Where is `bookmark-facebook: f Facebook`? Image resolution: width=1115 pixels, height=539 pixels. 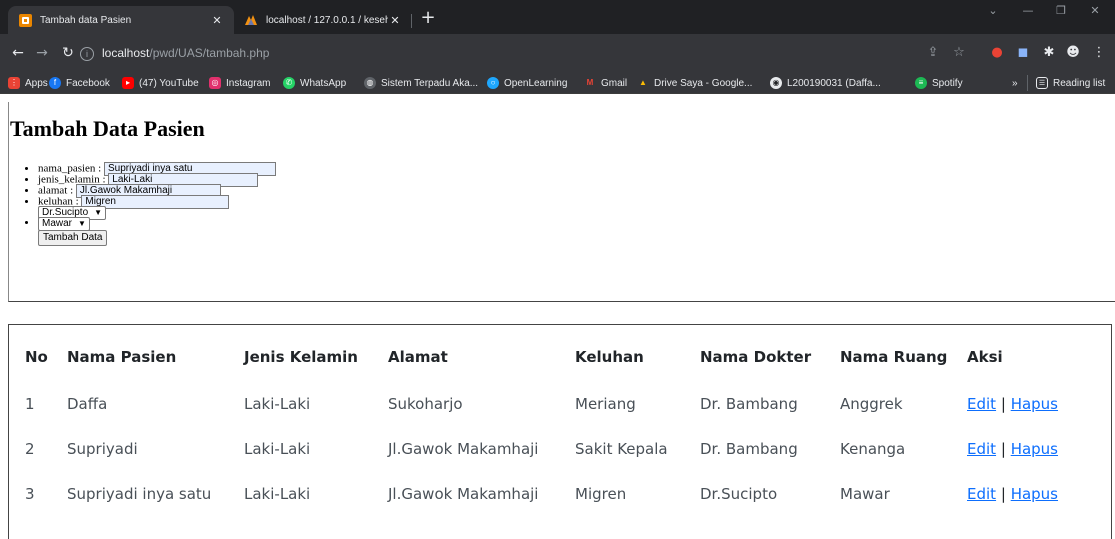
bookmark-facebook: f Facebook is located at coordinates (79, 83).